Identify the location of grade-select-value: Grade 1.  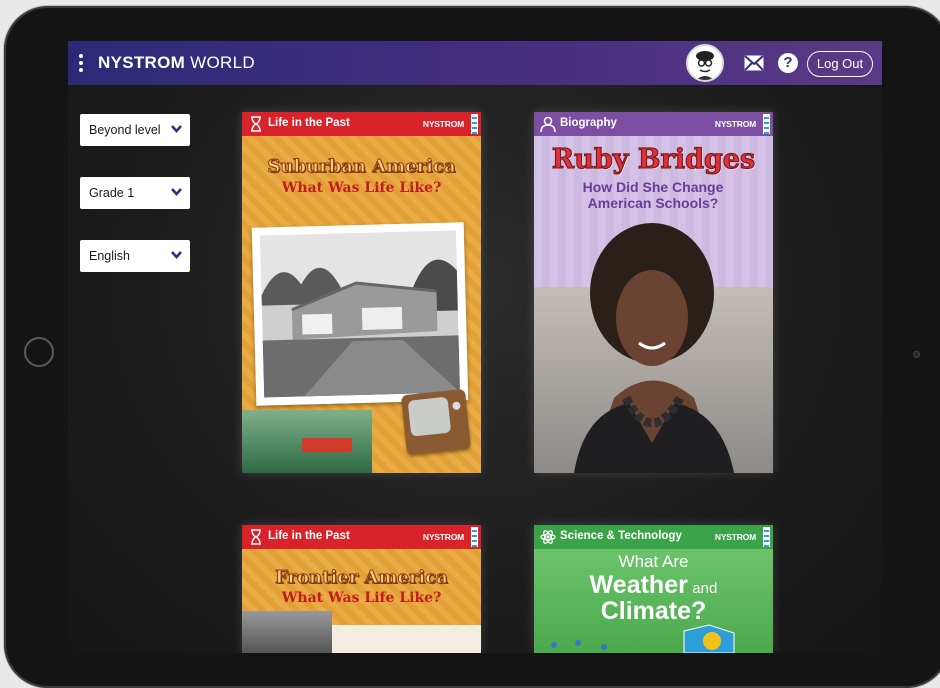
(112, 193).